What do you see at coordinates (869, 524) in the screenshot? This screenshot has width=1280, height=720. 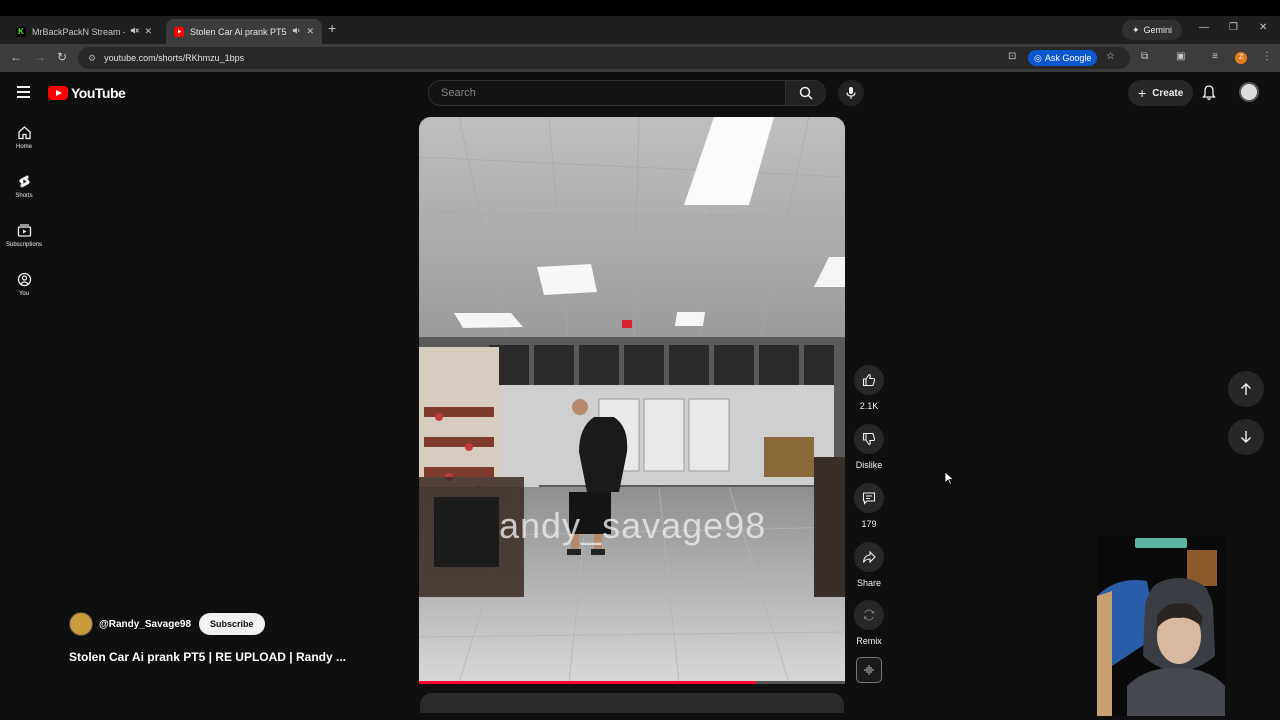 I see `comment-count: 179` at bounding box center [869, 524].